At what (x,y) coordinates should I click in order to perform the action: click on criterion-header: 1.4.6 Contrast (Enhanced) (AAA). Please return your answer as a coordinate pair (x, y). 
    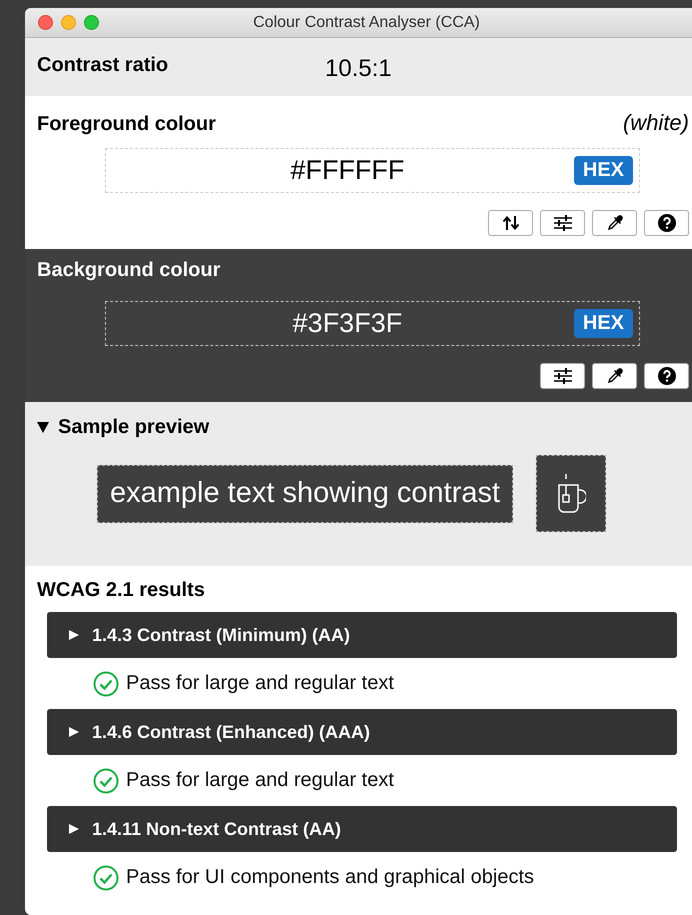
    Looking at the image, I should click on (362, 732).